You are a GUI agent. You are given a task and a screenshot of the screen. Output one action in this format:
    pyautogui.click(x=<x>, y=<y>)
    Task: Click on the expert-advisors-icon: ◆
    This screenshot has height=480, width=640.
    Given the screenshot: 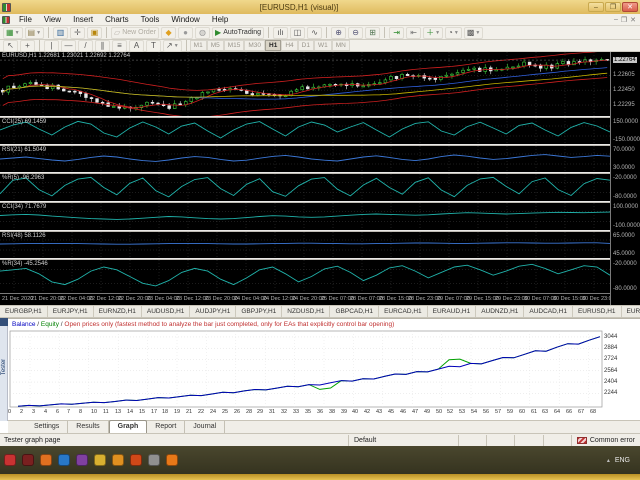 What is the action you would take?
    pyautogui.click(x=169, y=32)
    